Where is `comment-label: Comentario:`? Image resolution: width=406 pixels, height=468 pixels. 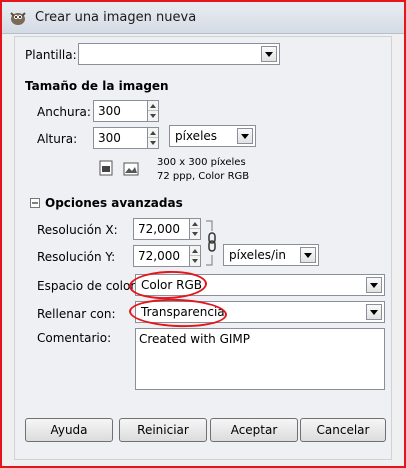
comment-label: Comentario: is located at coordinates (74, 338).